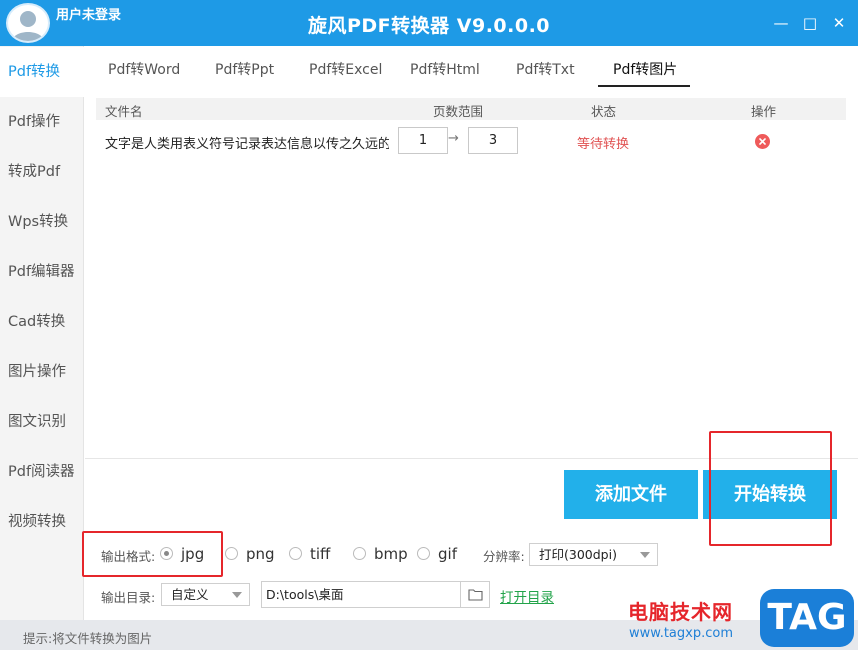 Image resolution: width=858 pixels, height=650 pixels. I want to click on watermark-url: www.tagxp.com, so click(681, 633).